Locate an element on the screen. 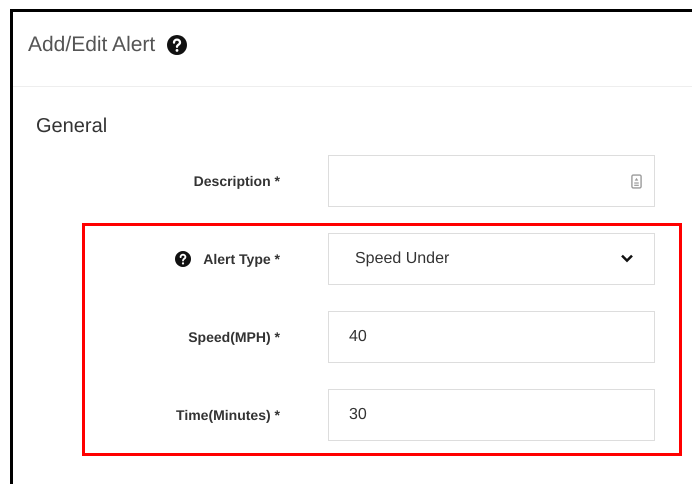  chevron-down-icon is located at coordinates (627, 259).